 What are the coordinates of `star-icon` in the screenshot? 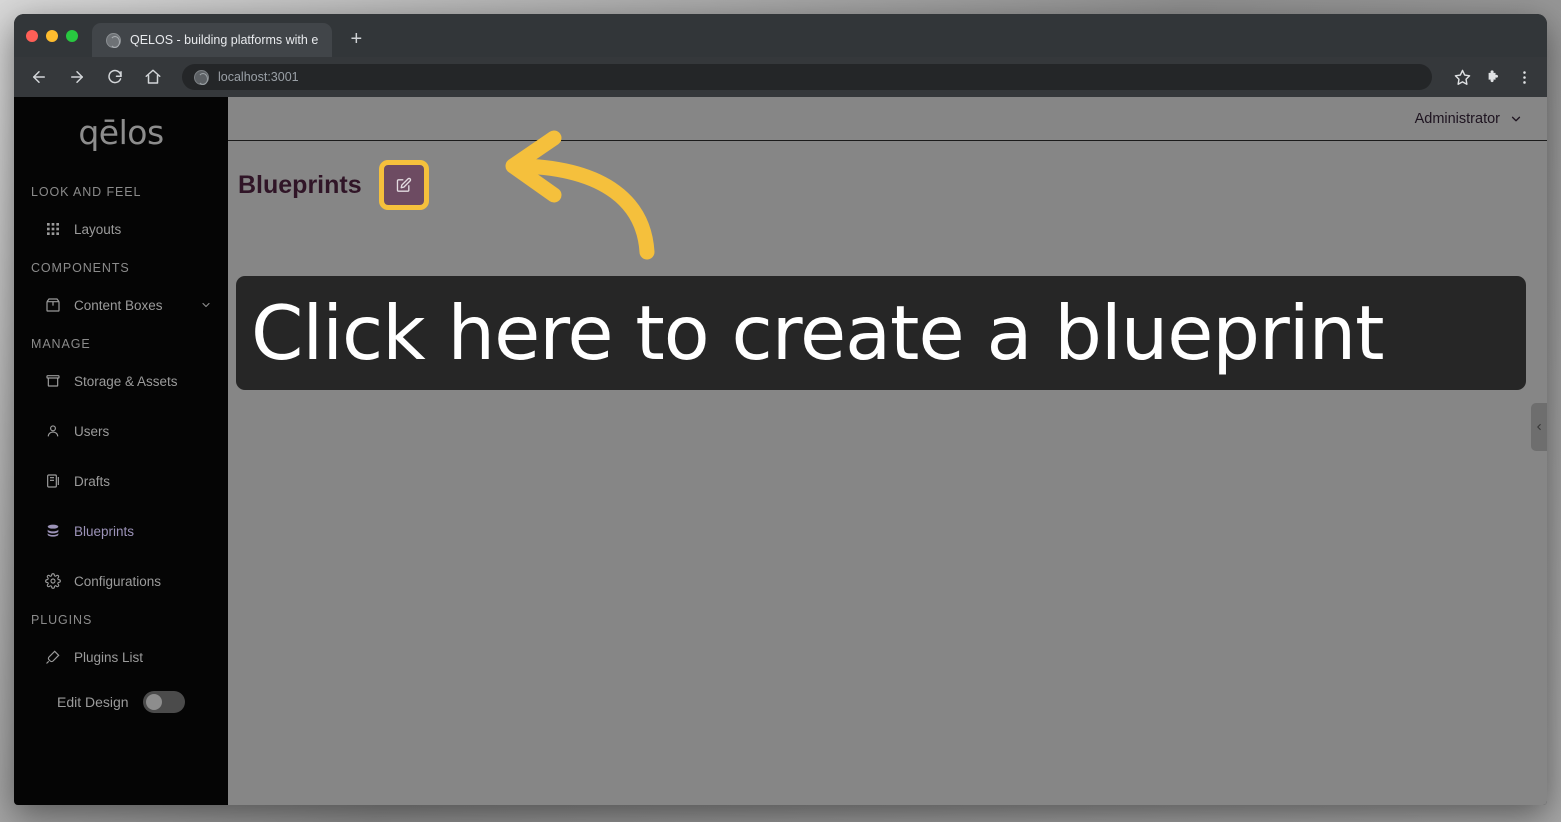 It's located at (1462, 77).